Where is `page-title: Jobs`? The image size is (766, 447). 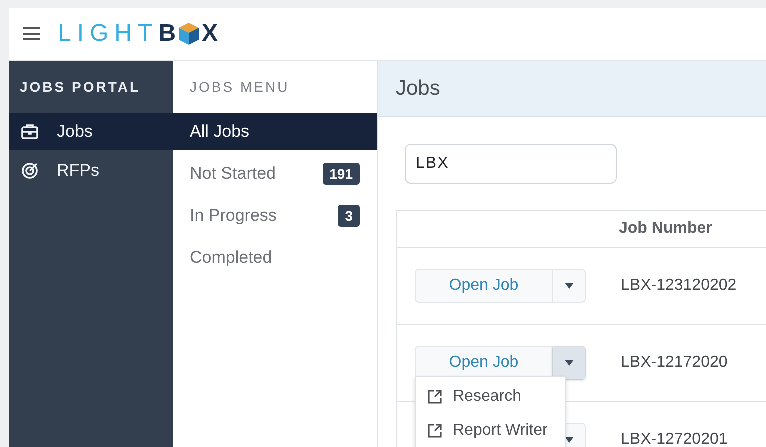
page-title: Jobs is located at coordinates (572, 89).